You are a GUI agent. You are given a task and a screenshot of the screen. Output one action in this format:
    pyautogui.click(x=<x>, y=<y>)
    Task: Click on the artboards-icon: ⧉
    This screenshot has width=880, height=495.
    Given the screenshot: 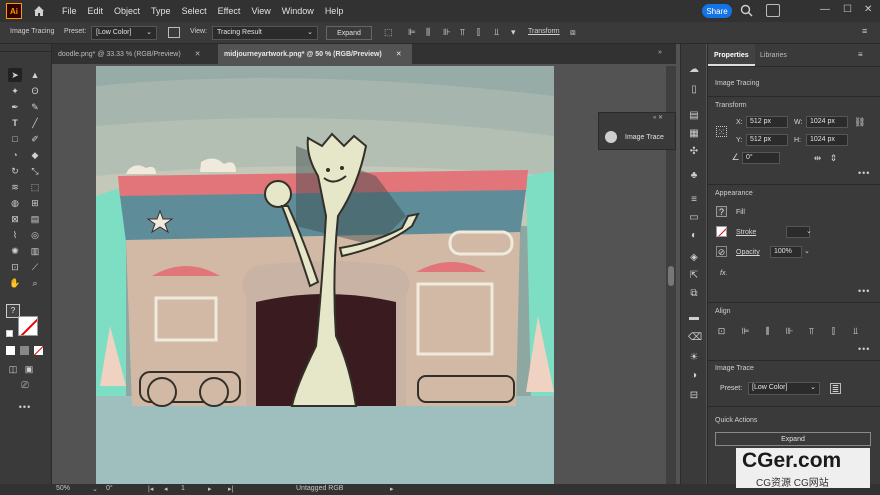 What is the action you would take?
    pyautogui.click(x=694, y=294)
    